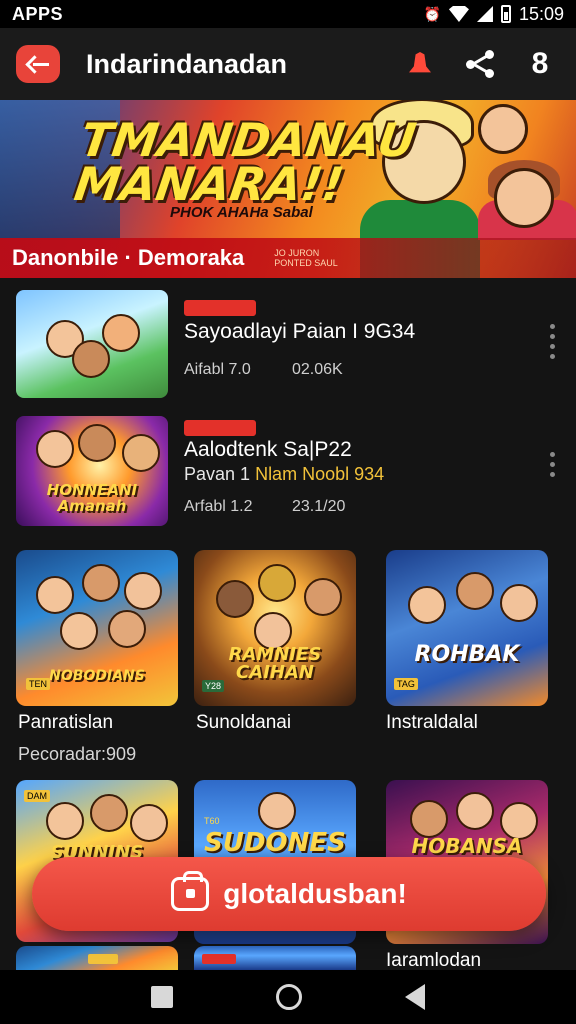 The width and height of the screenshot is (576, 1024). What do you see at coordinates (306, 258) in the screenshot?
I see `hero-strip-small: JO JURON PONTED SAUL` at bounding box center [306, 258].